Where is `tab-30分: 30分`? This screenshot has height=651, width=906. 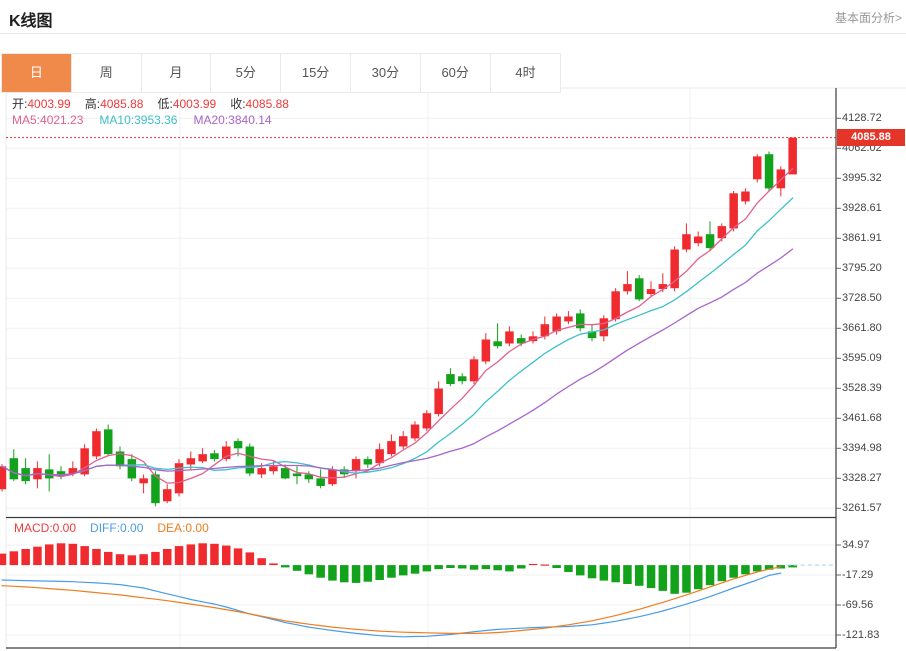
tab-30分: 30分 is located at coordinates (385, 73).